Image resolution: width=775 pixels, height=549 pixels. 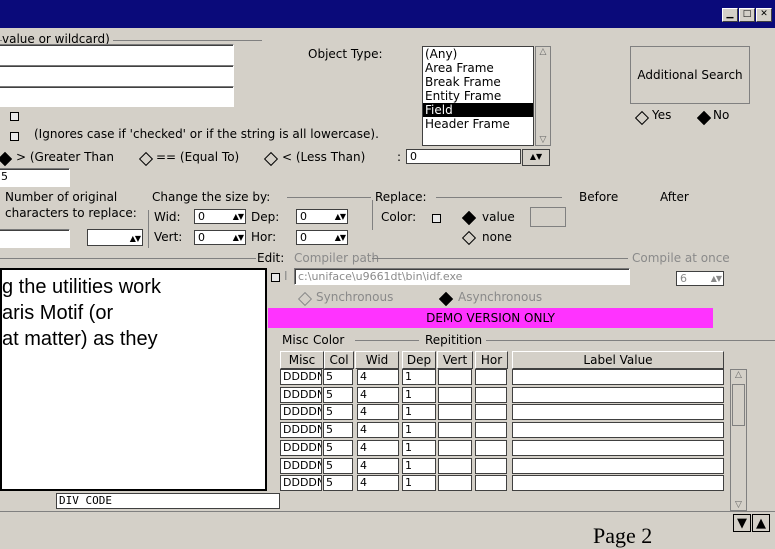 I want to click on compare-lt-radio, so click(x=271, y=159).